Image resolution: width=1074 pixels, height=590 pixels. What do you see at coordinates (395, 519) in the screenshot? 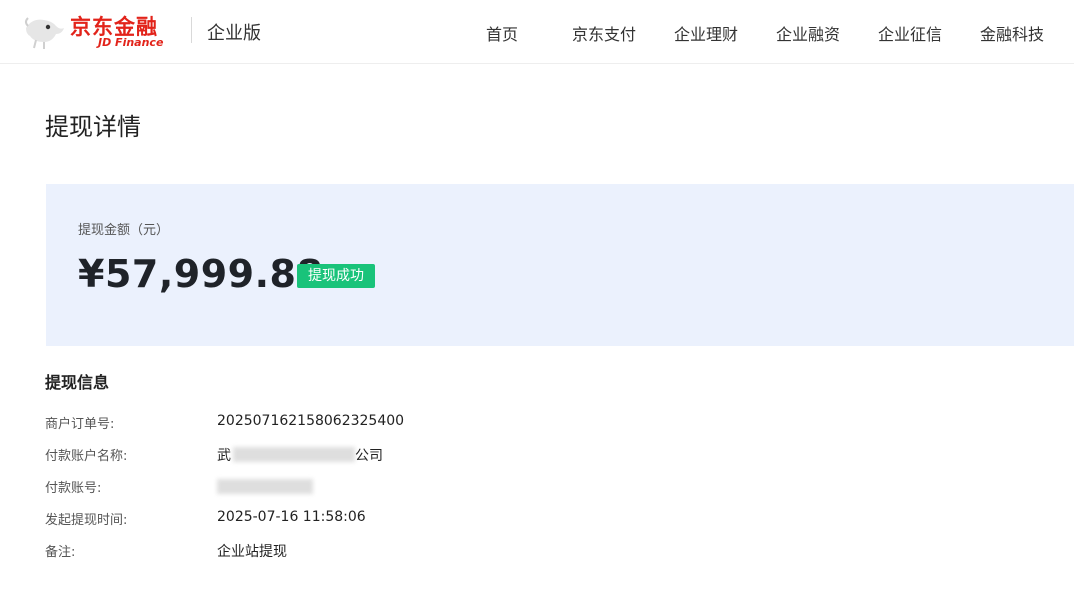
I see `info-row-withdrawal-time: 发起提现时间: 2025-07-16 11:58:06` at bounding box center [395, 519].